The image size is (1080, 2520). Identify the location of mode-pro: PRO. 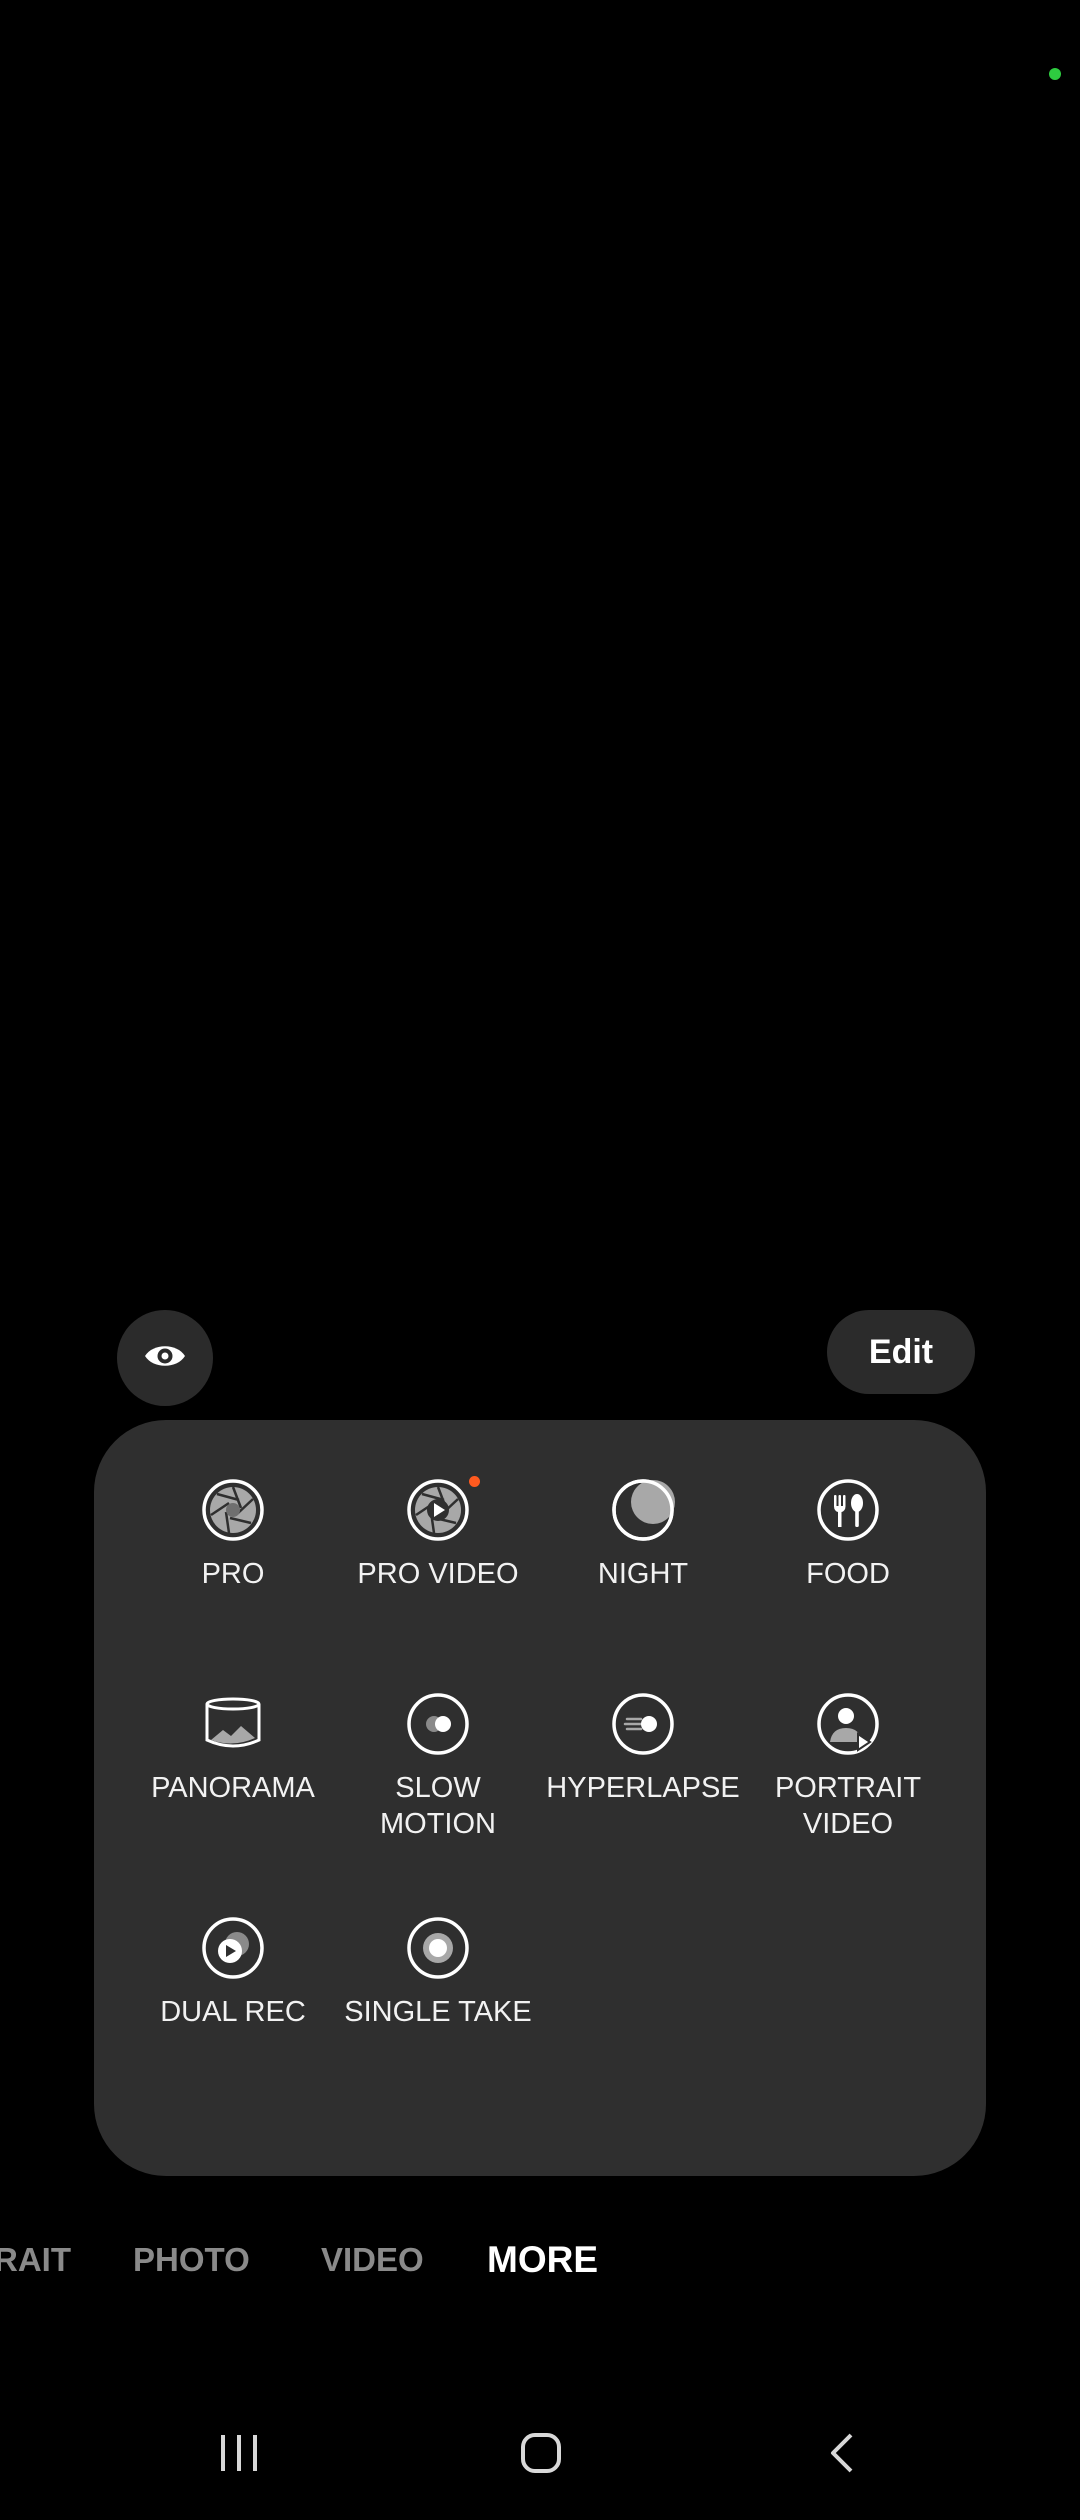
(233, 1535).